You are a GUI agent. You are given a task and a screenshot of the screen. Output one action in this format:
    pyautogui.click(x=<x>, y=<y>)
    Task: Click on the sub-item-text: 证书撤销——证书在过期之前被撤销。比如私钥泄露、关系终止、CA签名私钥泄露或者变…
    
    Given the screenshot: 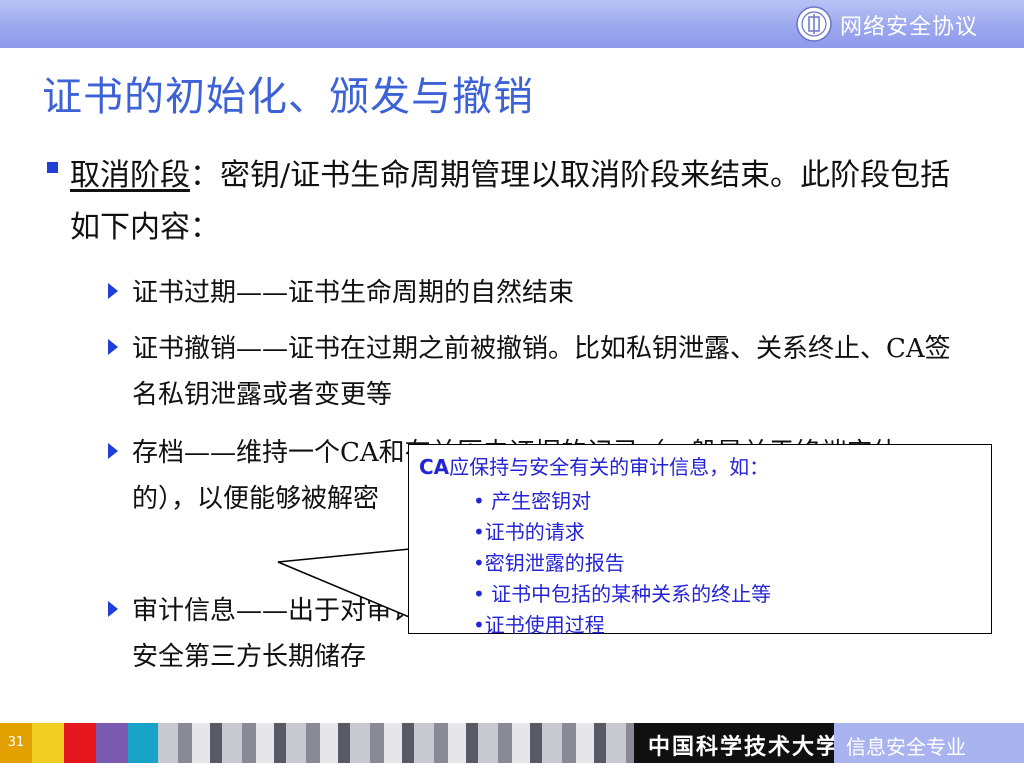 What is the action you would take?
    pyautogui.click(x=541, y=372)
    